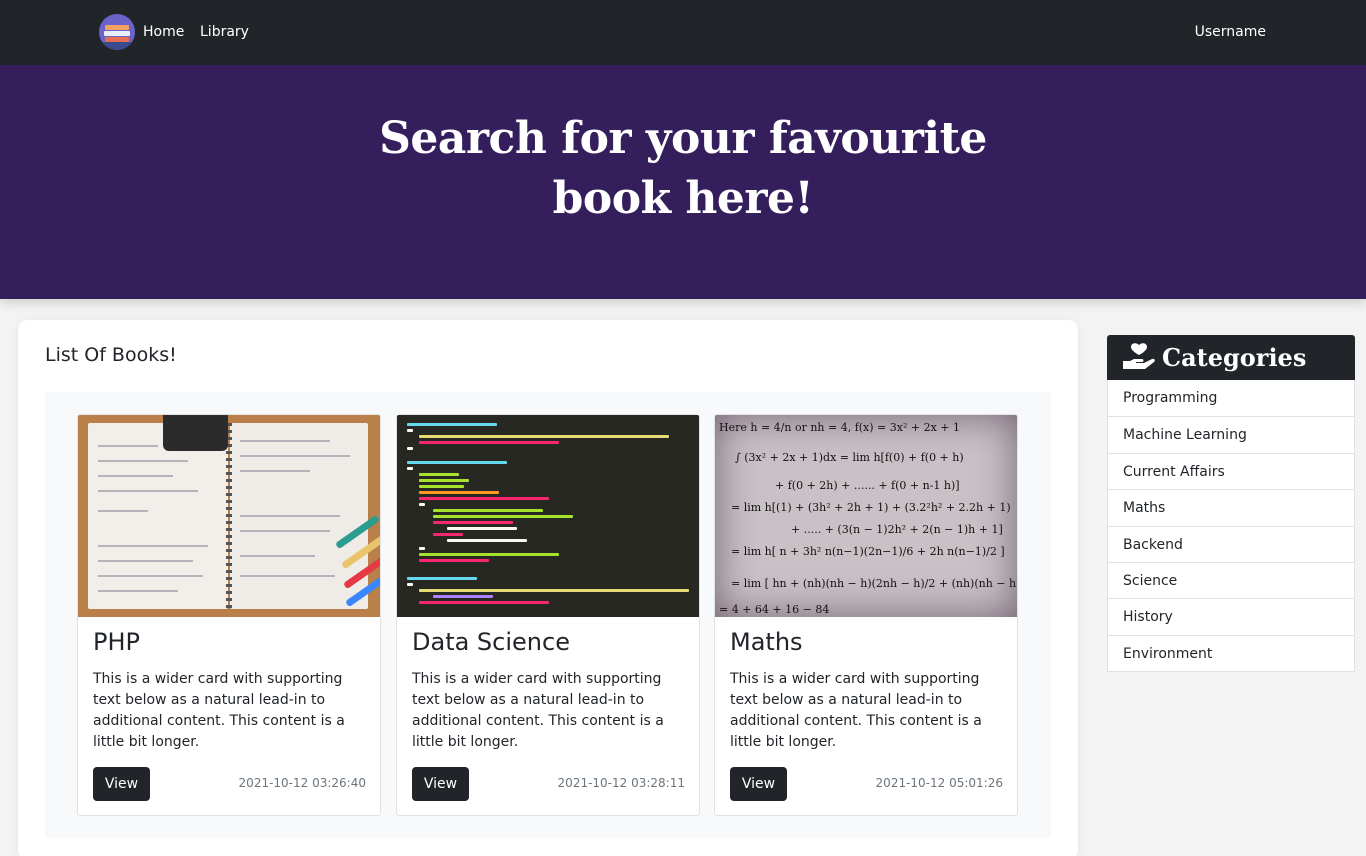 This screenshot has width=1366, height=856. What do you see at coordinates (683, 168) in the screenshot?
I see `hero-title: Search for your favourite book here!` at bounding box center [683, 168].